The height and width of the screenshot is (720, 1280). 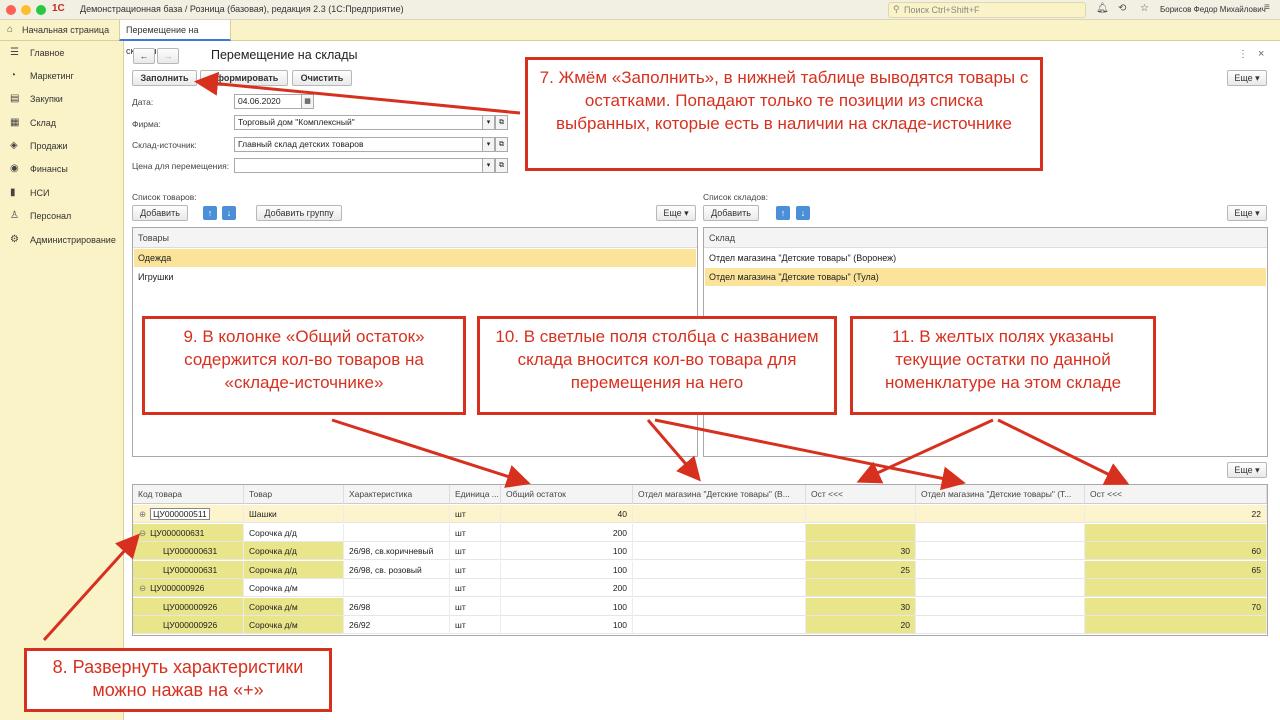 What do you see at coordinates (62, 193) in the screenshot?
I see `sidebar-item-nsi: ▮ НСИ` at bounding box center [62, 193].